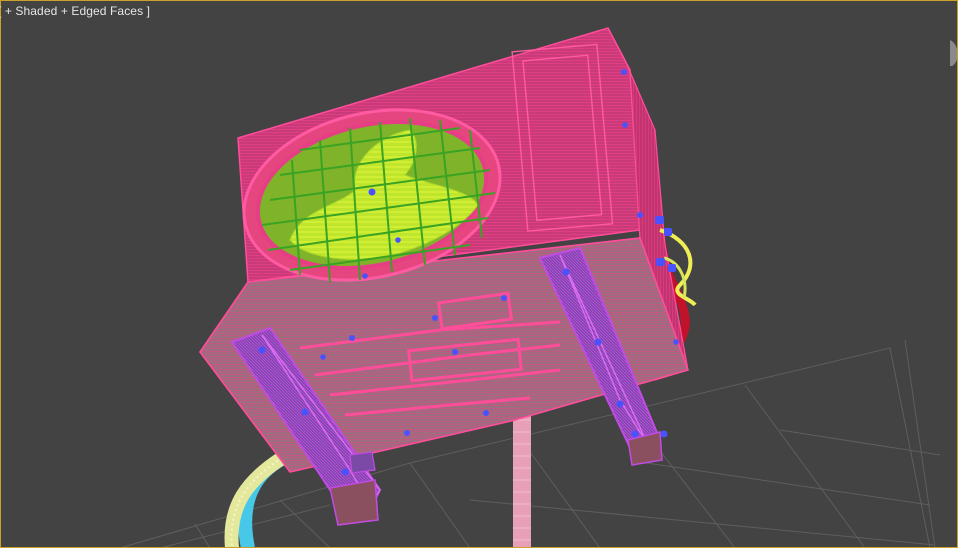  I want to click on drain-pipe, so click(522, 479).